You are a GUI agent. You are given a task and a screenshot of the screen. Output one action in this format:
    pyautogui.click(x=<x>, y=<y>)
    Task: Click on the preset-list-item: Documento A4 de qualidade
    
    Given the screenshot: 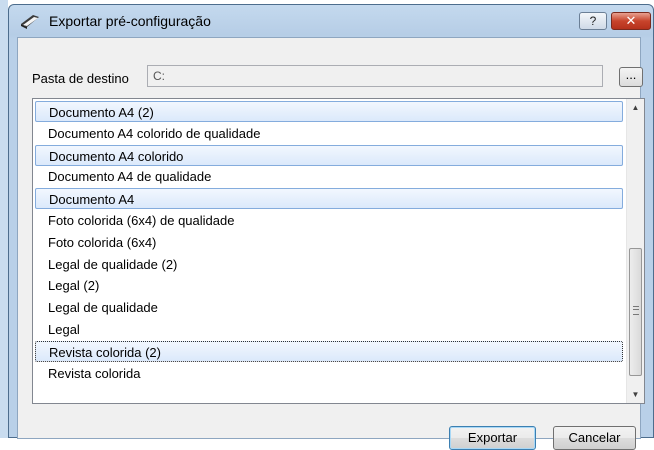 What is the action you would take?
    pyautogui.click(x=329, y=176)
    